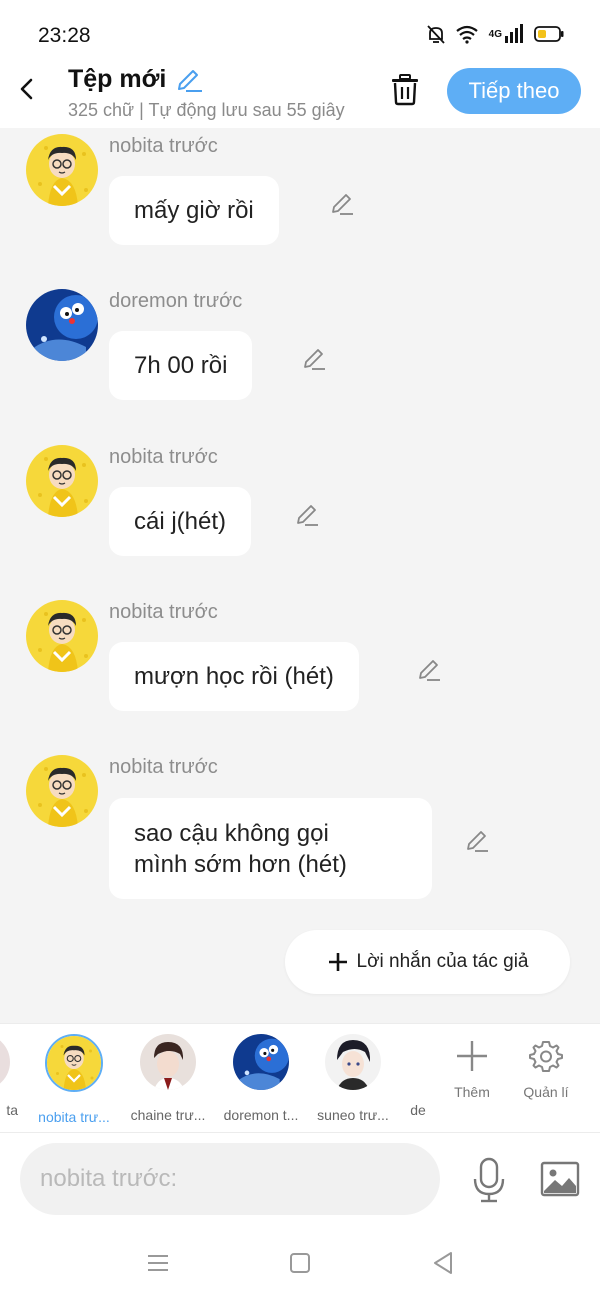 The width and height of the screenshot is (600, 1300). I want to click on battery-icon, so click(549, 34).